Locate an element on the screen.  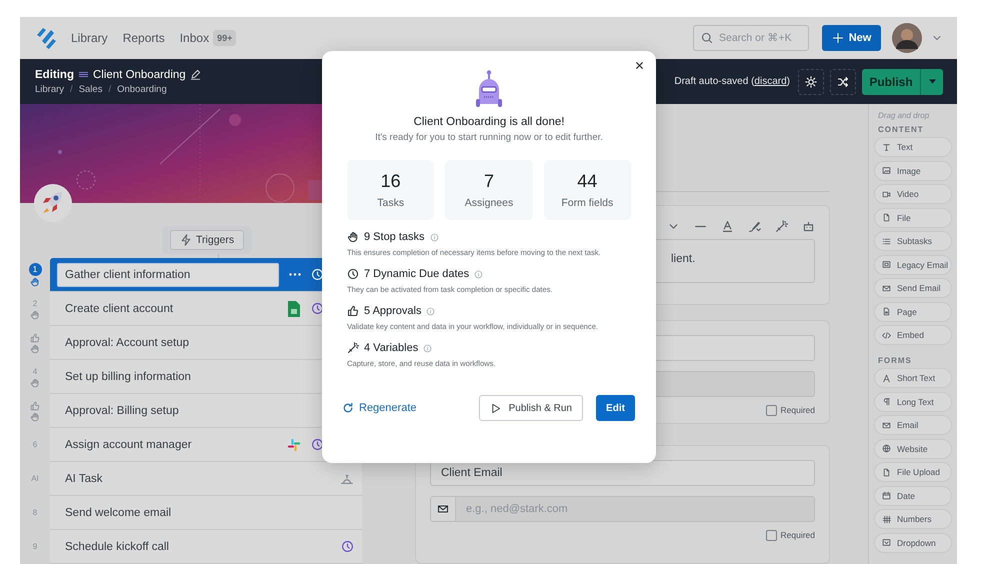
feature-title: 7 Dynamic Due dates is located at coordinates (417, 274).